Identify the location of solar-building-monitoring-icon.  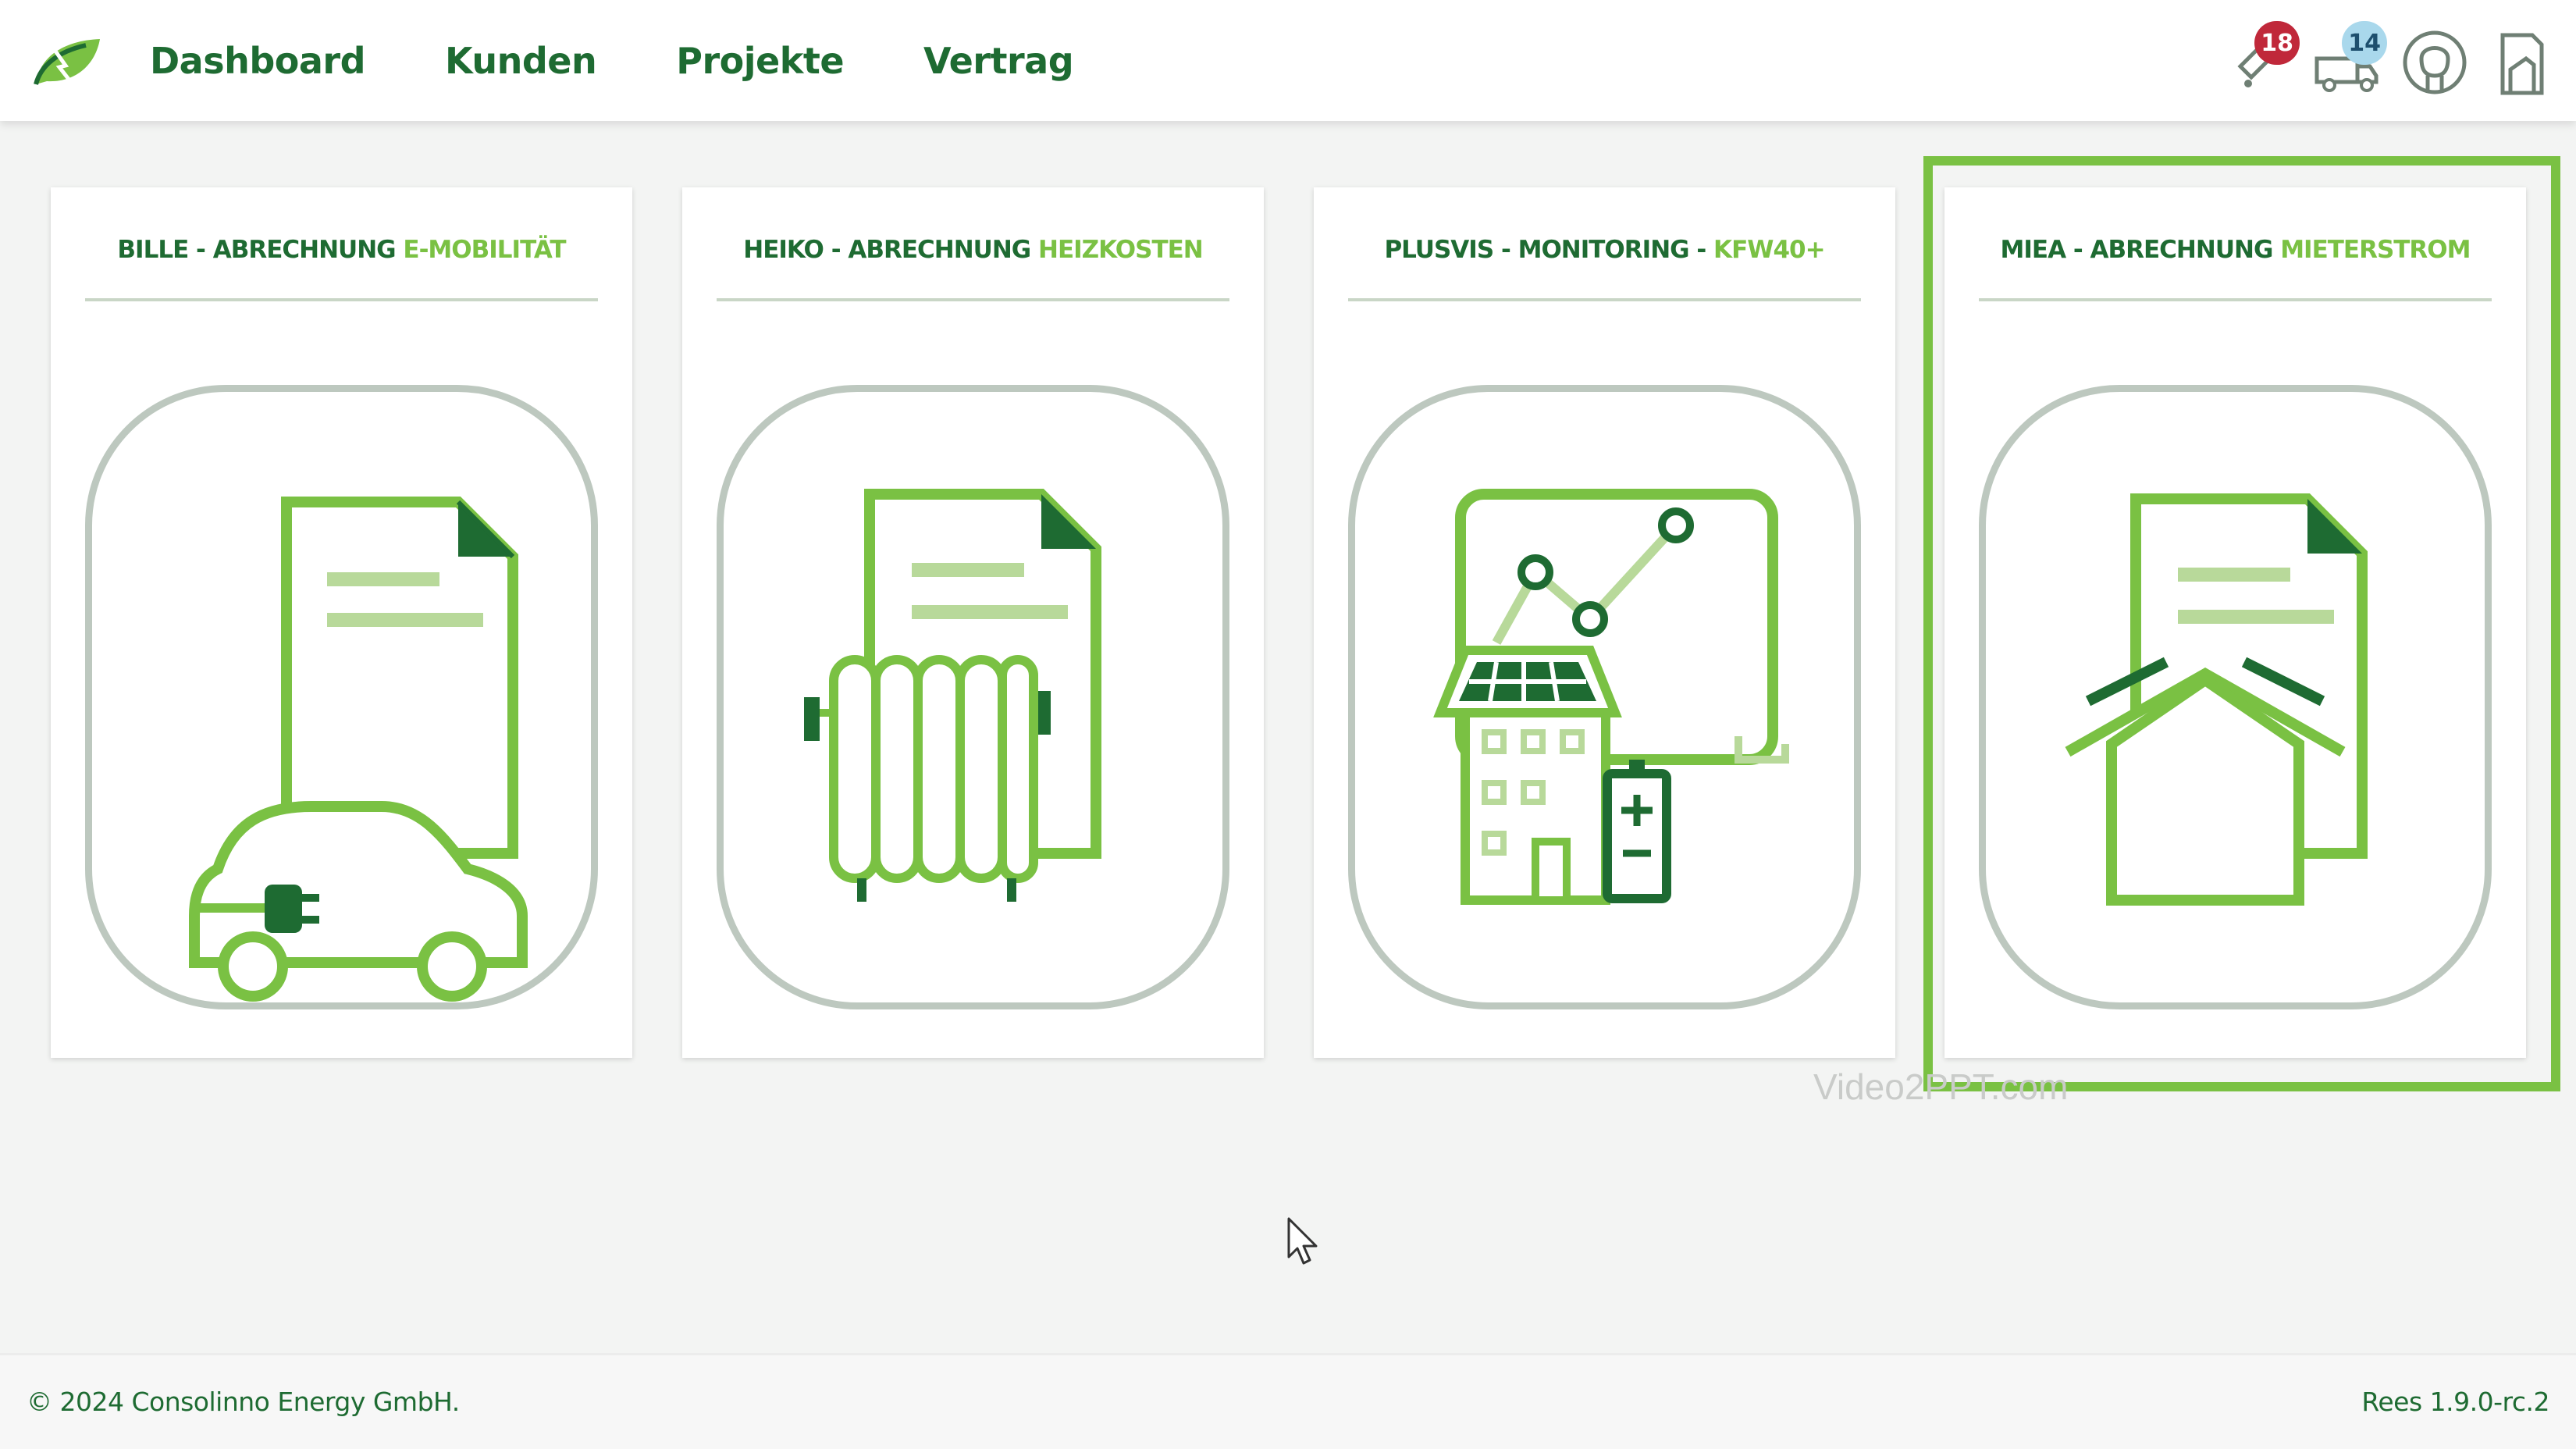
(1611, 697).